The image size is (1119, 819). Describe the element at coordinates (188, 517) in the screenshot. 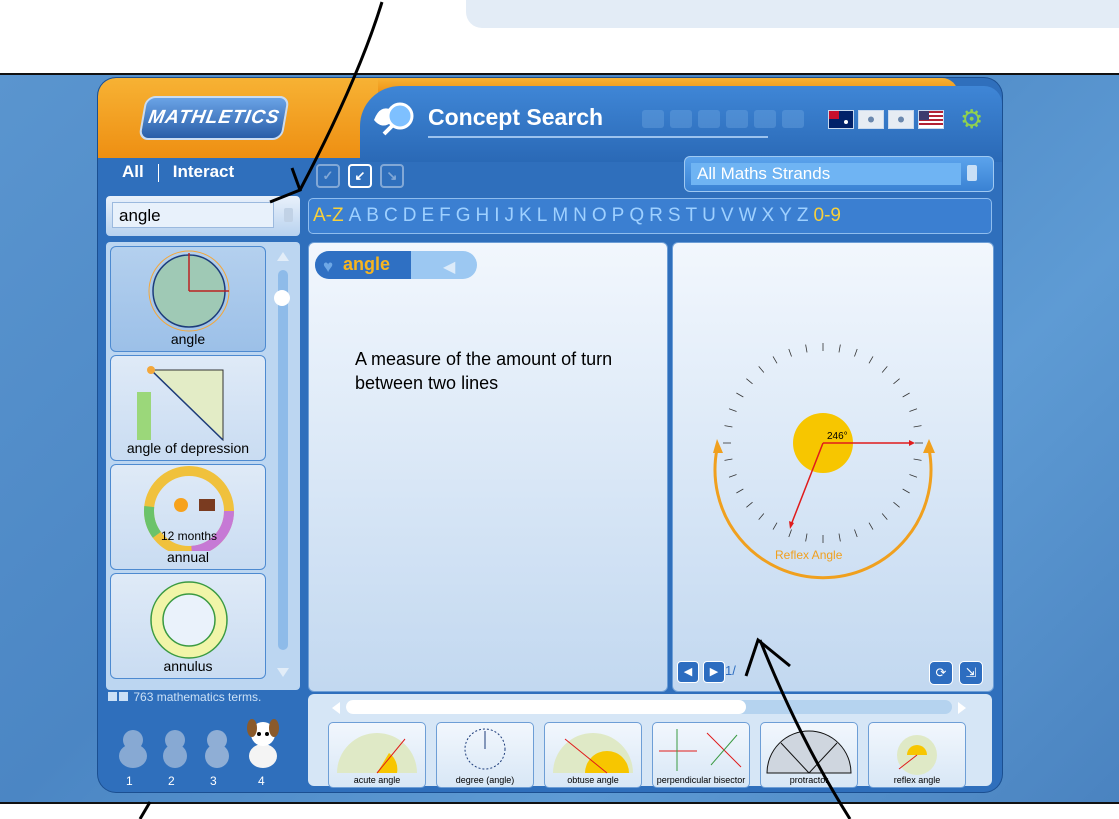

I see `term-card-annual: 12 months annual` at that location.